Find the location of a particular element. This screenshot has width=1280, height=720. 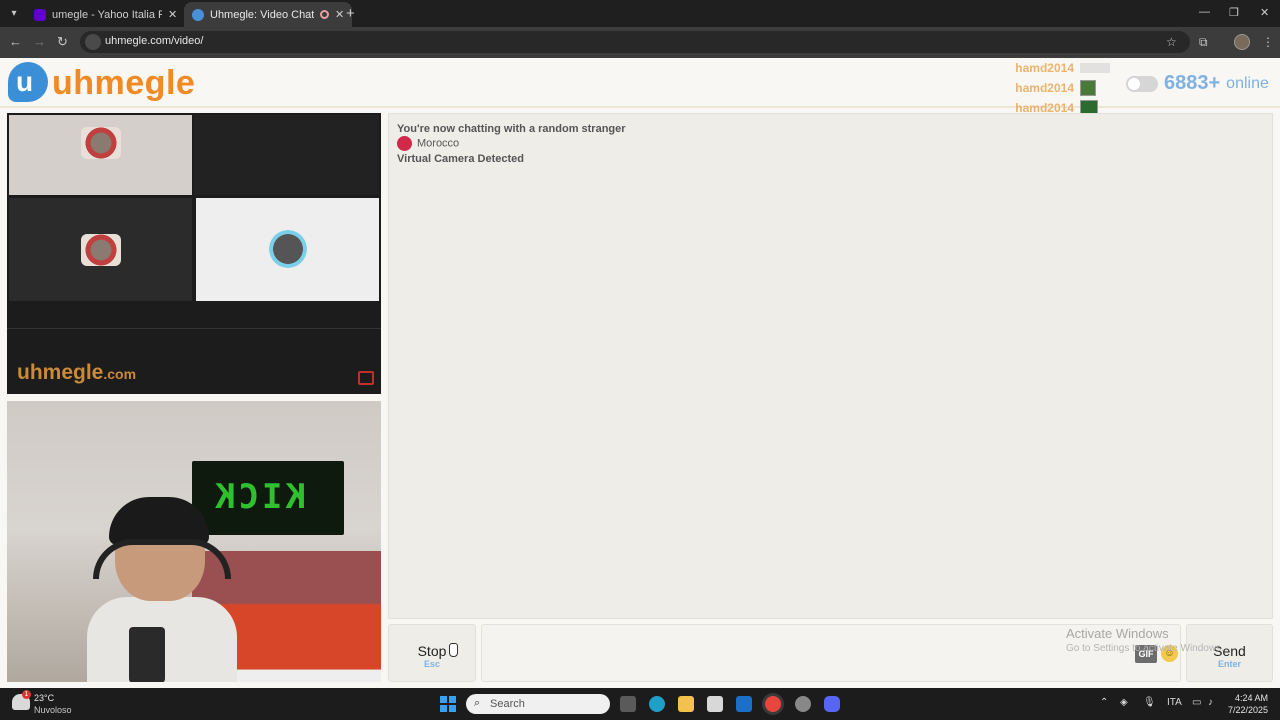

tab-yahoo: umegle - Yahoo Italia Risultati d ✕ is located at coordinates (105, 14).